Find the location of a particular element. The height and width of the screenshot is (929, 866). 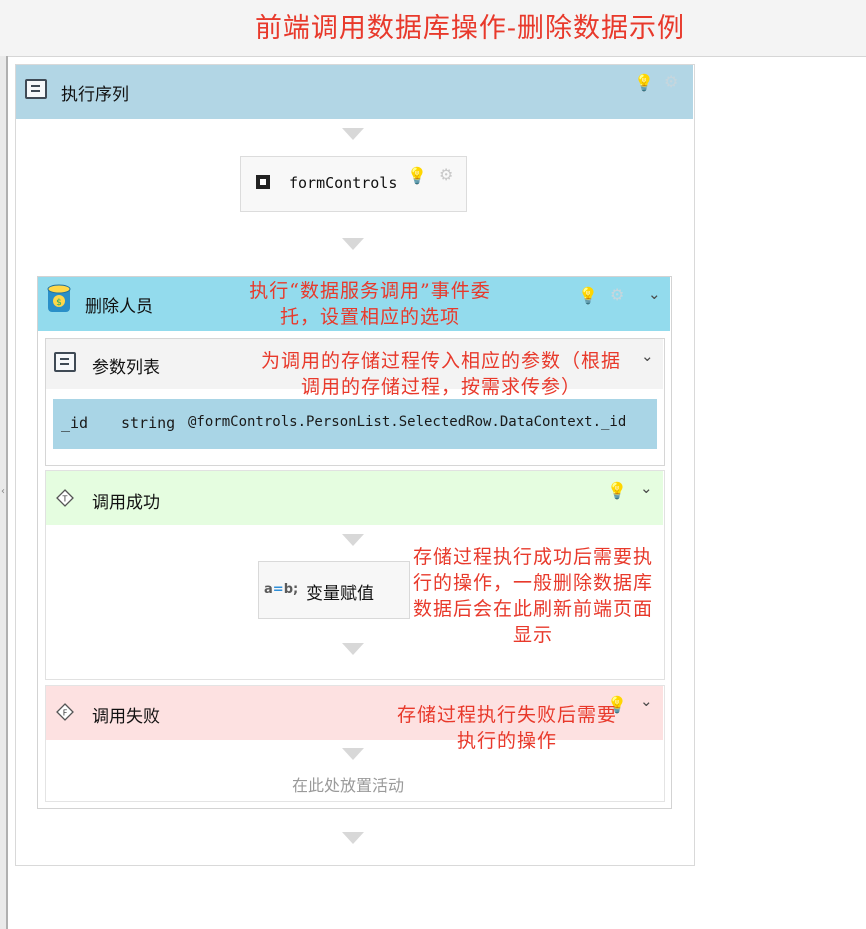

svg-text: T is located at coordinates (65, 499).